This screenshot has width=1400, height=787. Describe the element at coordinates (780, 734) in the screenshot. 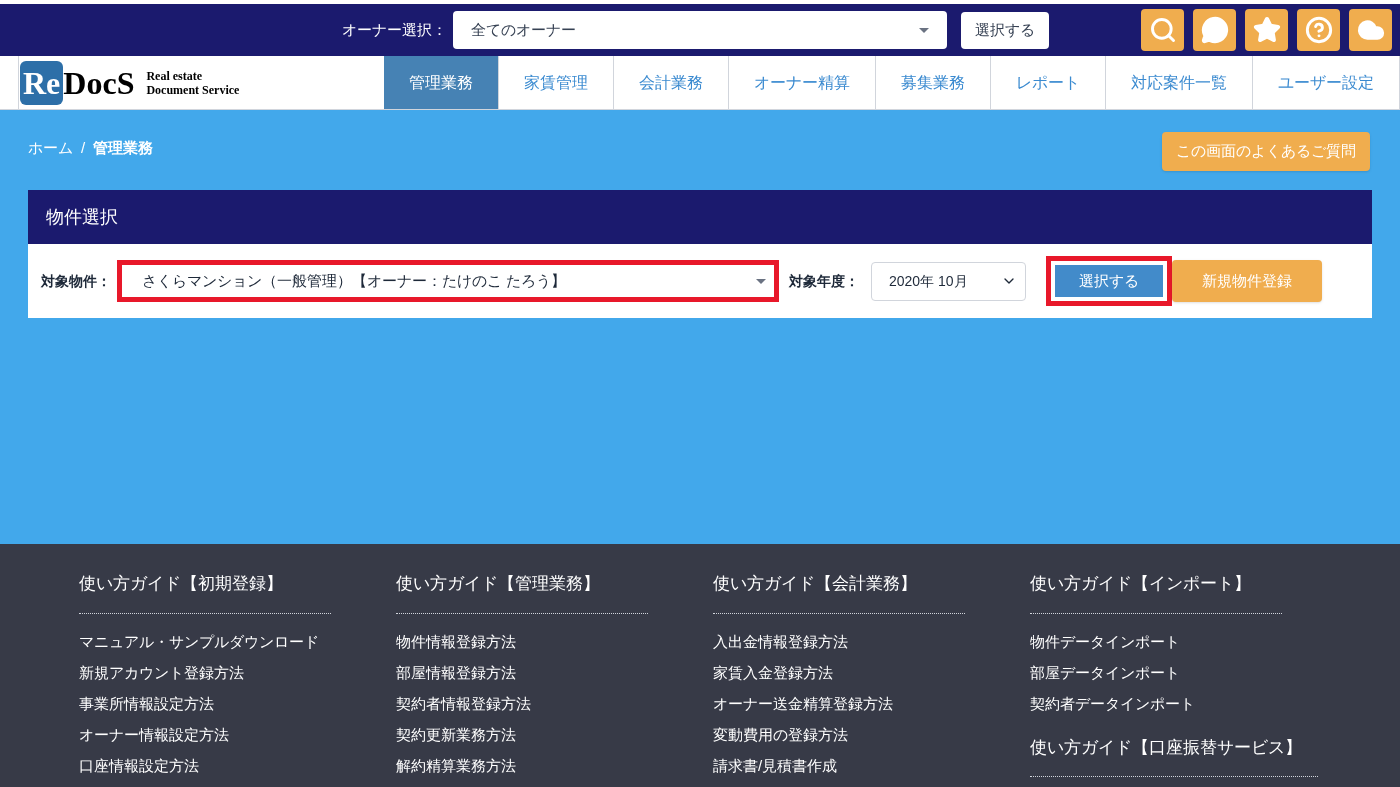

I see `guide-link: 変動費用の登録方法` at that location.